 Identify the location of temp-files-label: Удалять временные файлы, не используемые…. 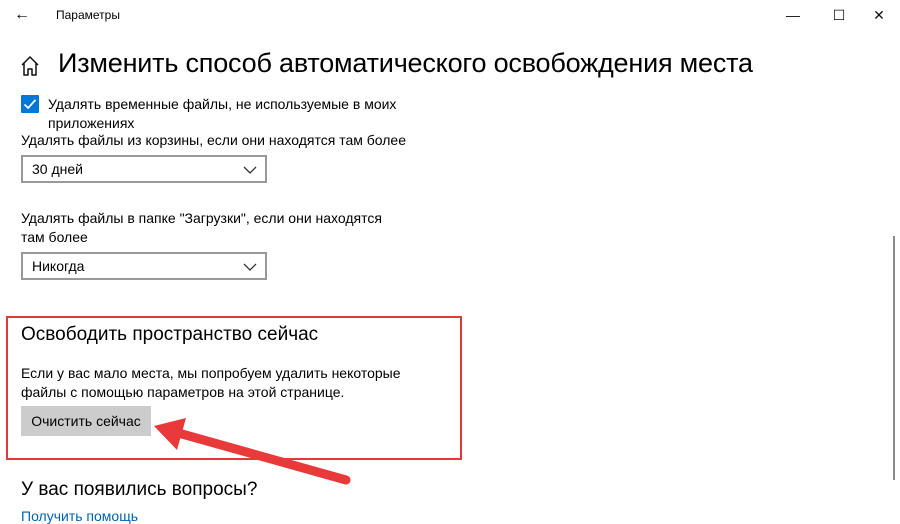
(222, 113).